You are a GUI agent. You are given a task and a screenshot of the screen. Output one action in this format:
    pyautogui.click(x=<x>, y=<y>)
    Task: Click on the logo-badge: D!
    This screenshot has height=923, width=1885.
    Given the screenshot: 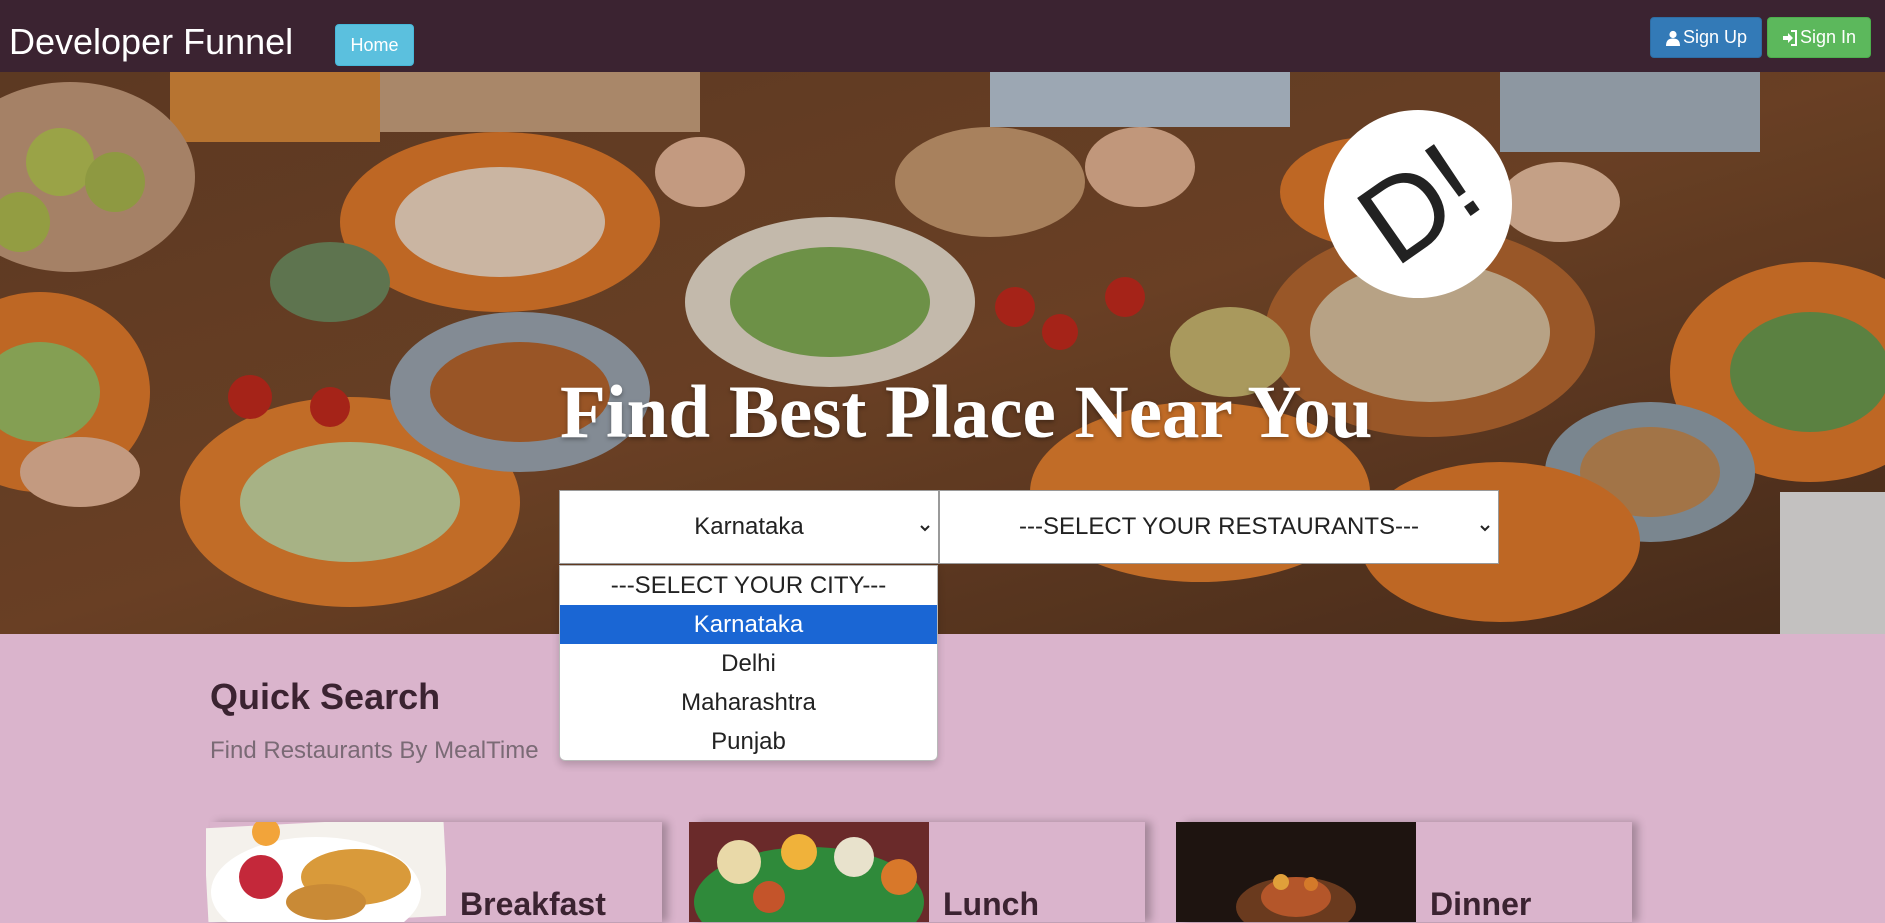 What is the action you would take?
    pyautogui.click(x=1418, y=204)
    